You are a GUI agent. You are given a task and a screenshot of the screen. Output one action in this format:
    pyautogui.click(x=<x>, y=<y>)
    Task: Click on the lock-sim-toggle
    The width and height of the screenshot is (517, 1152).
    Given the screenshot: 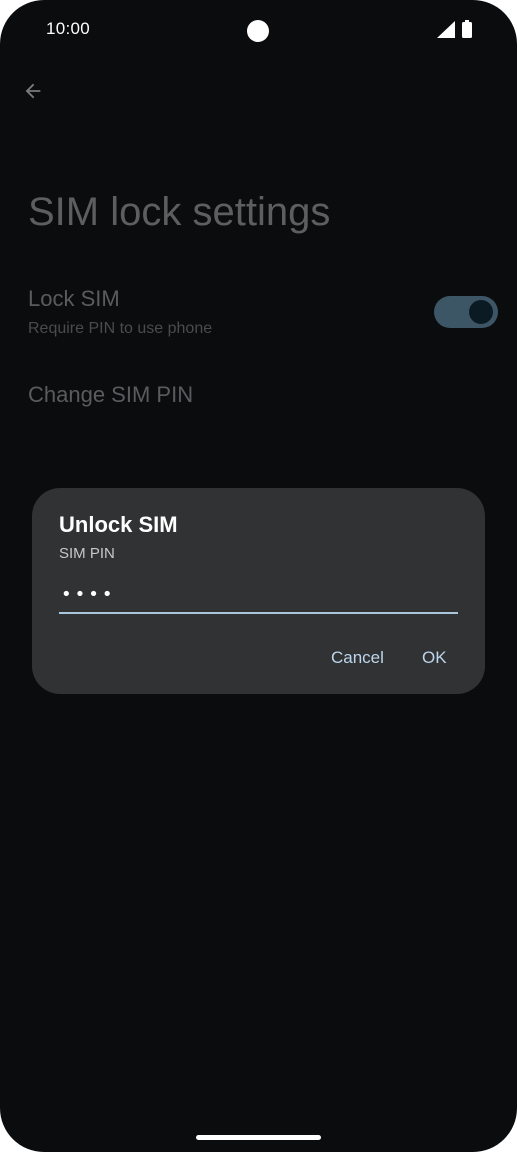 What is the action you would take?
    pyautogui.click(x=466, y=312)
    